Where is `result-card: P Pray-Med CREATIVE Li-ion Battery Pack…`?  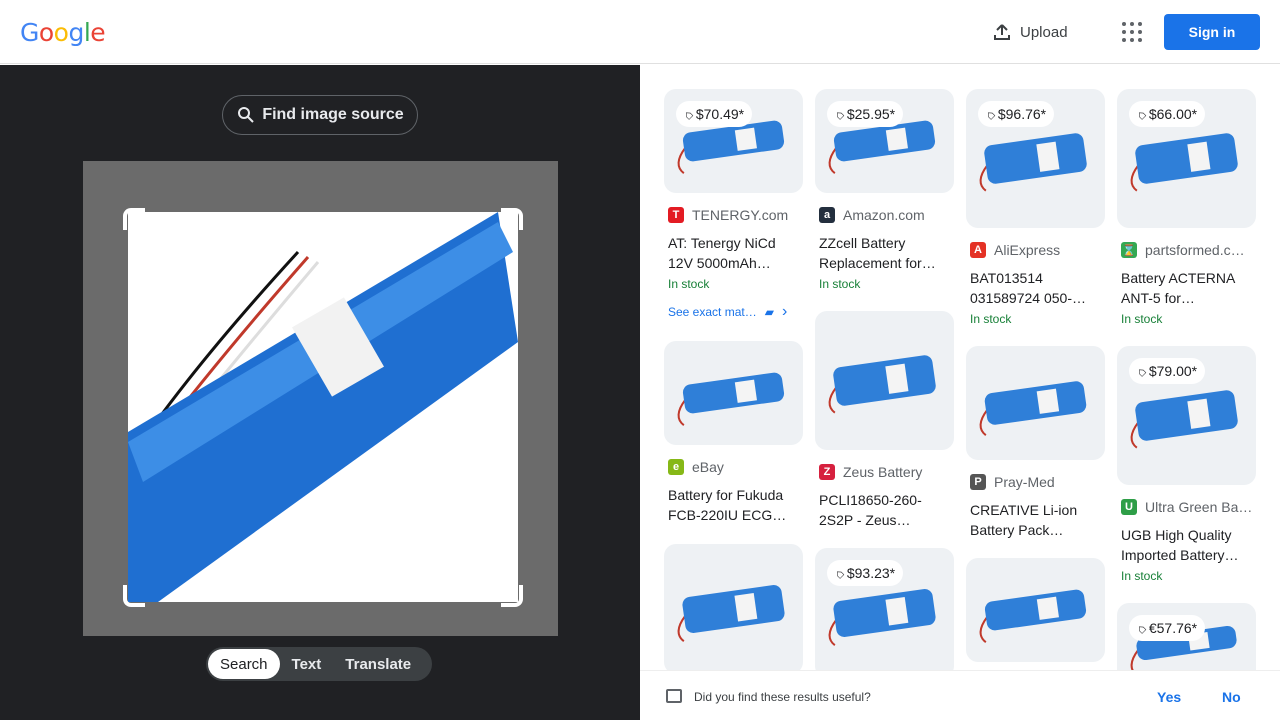
result-card: P Pray-Med CREATIVE Li-ion Battery Pack… is located at coordinates (1036, 443).